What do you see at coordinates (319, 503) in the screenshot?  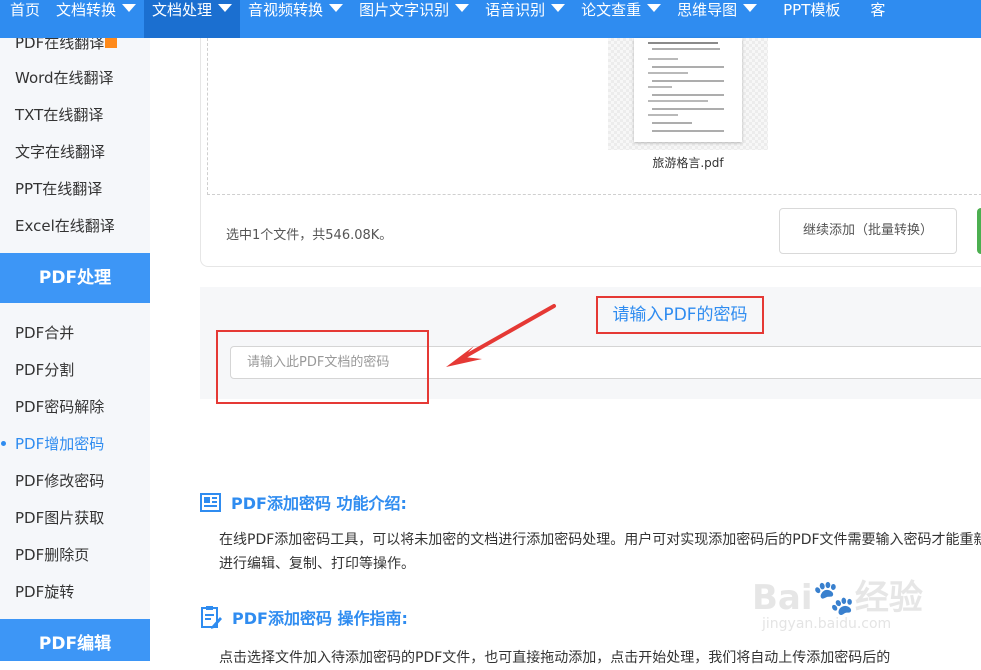 I see `intro-title: PDF添加密码 功能介绍:` at bounding box center [319, 503].